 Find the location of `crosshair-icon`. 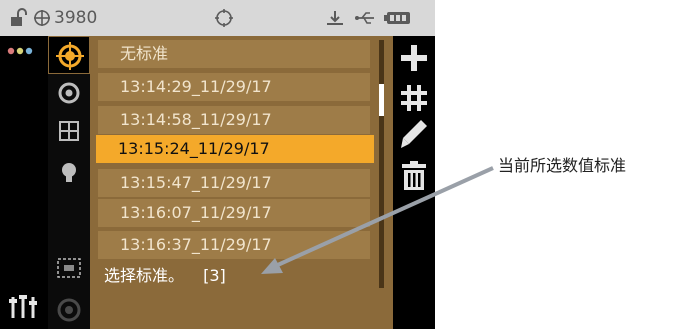

crosshair-icon is located at coordinates (224, 18).